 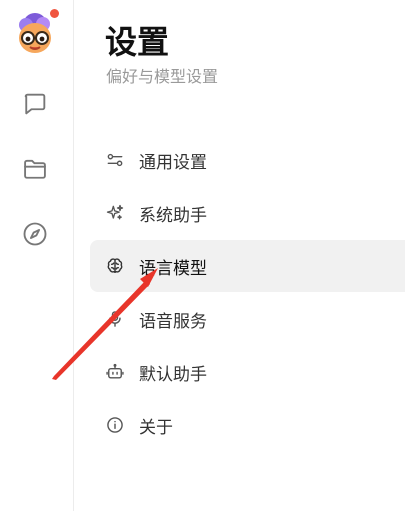 I want to click on brain-icon, so click(x=115, y=266).